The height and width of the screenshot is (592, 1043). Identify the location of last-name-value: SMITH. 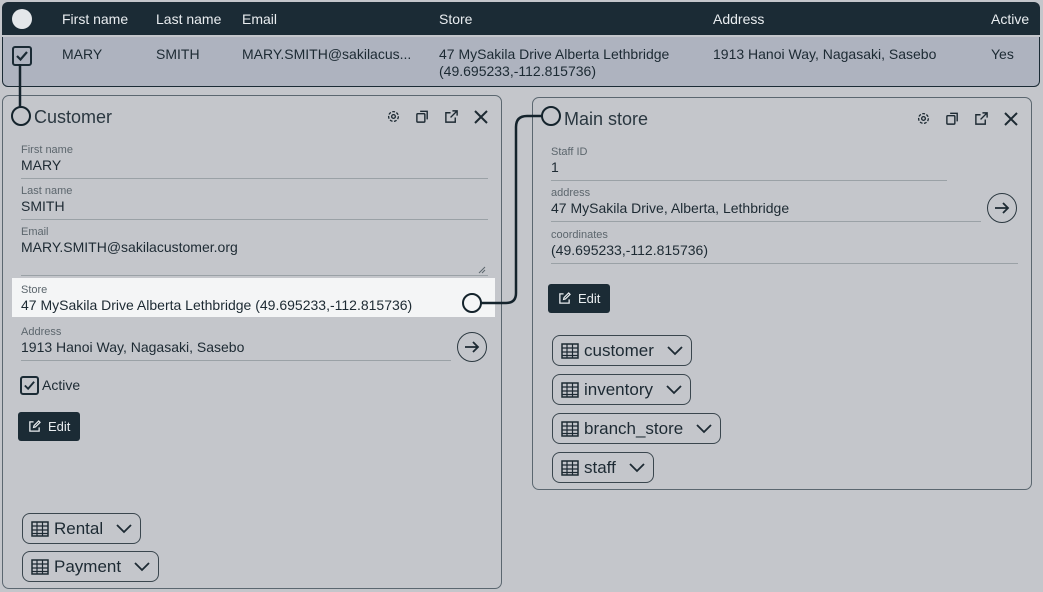
(43, 206).